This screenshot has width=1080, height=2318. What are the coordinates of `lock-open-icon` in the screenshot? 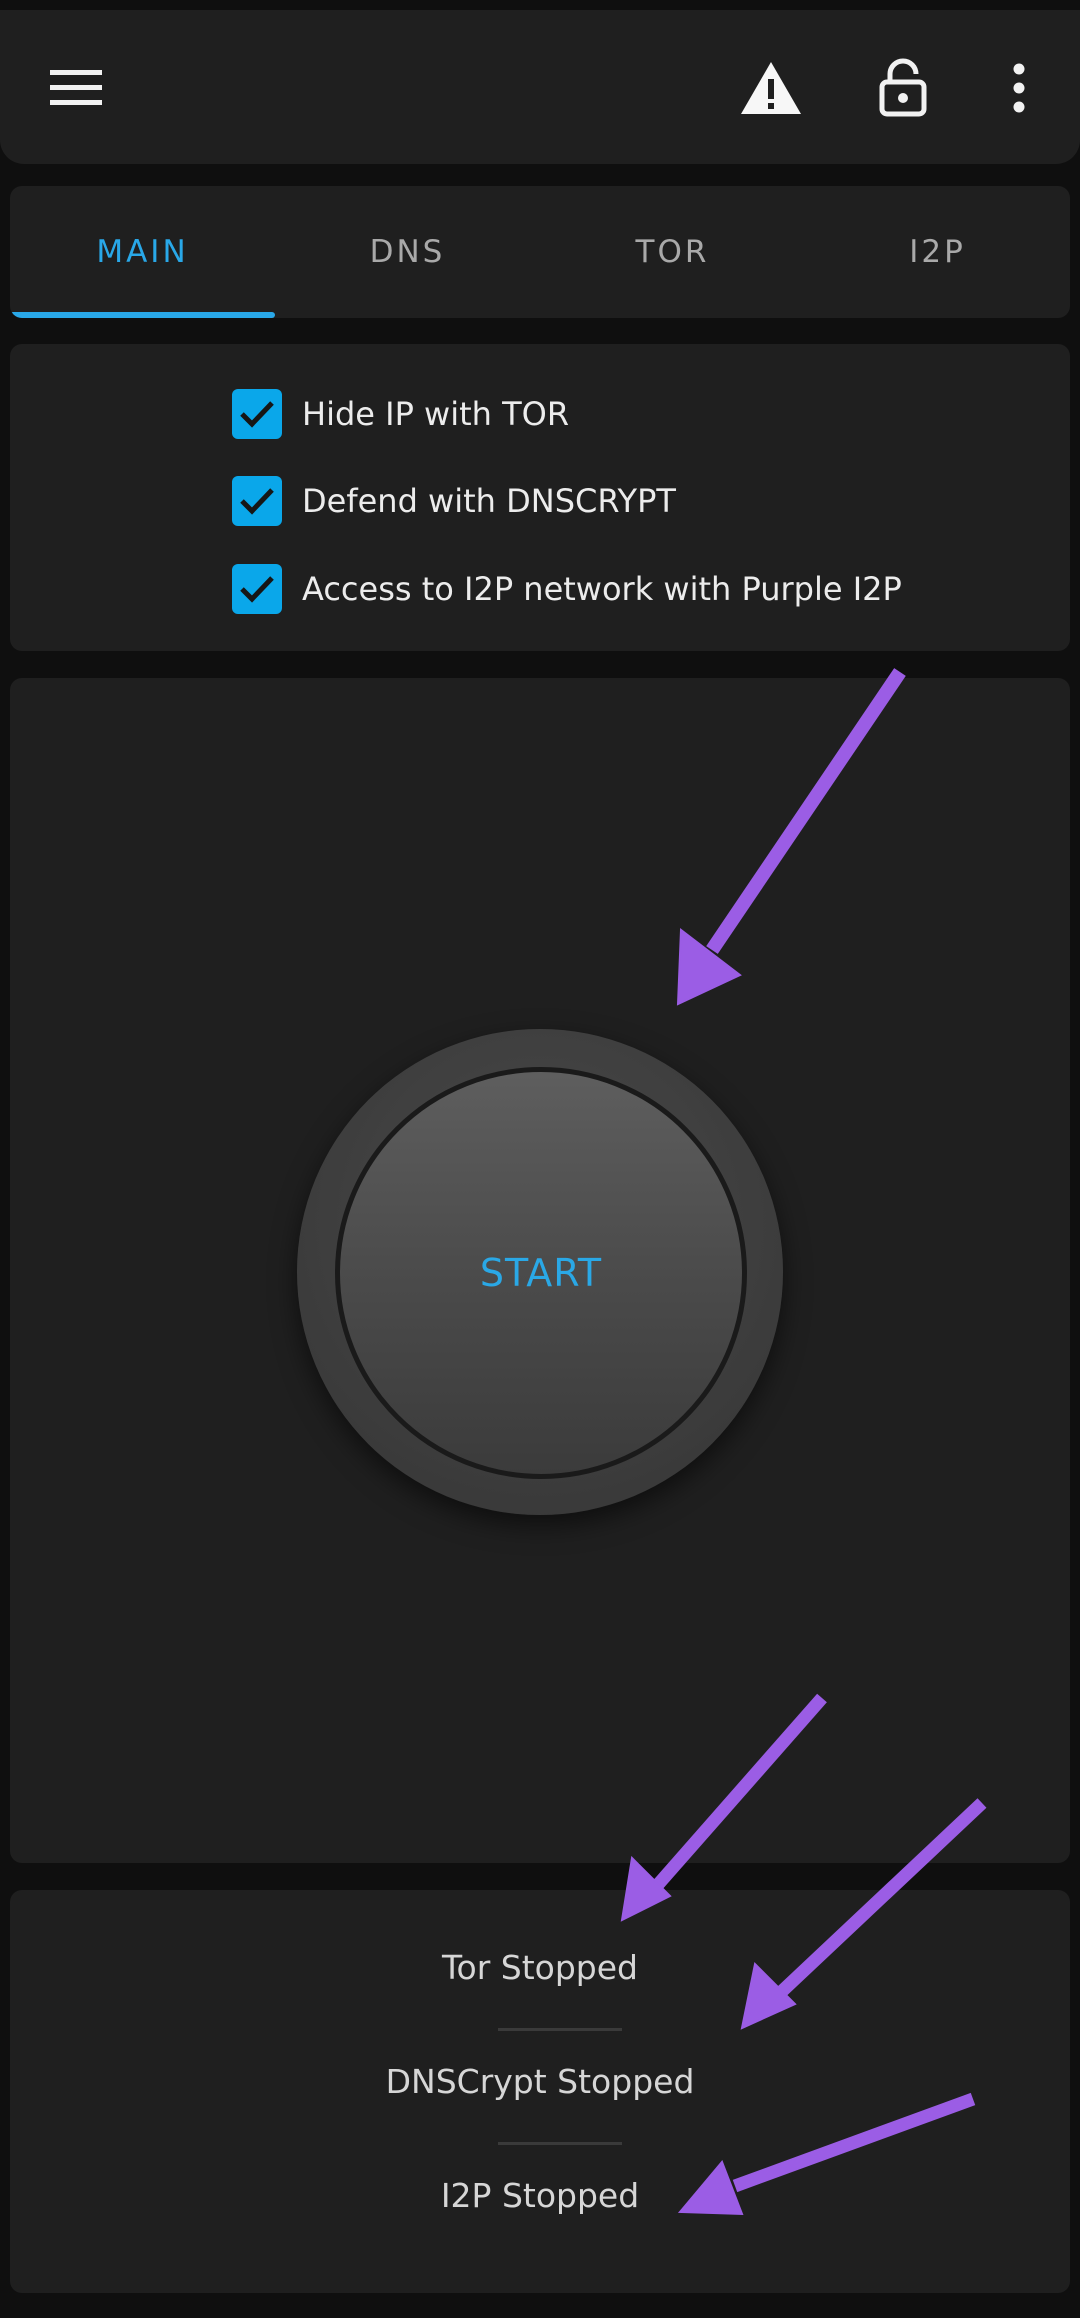 It's located at (903, 88).